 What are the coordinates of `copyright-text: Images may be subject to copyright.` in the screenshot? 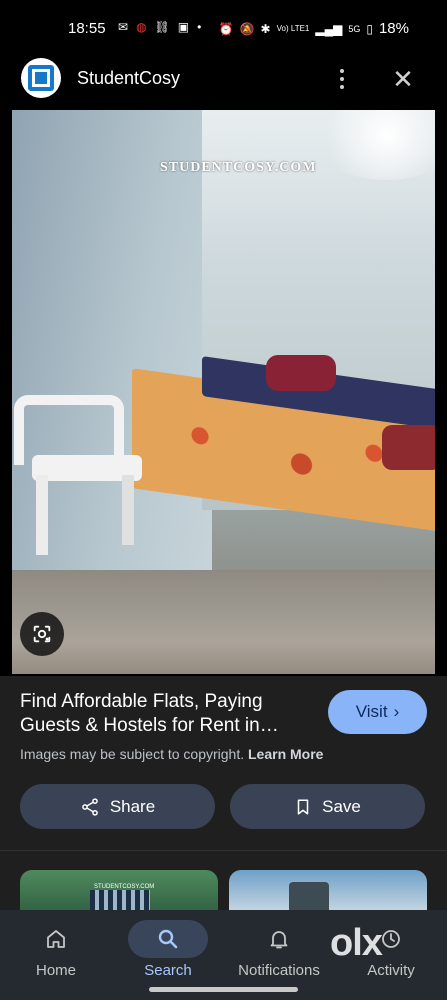 It's located at (132, 754).